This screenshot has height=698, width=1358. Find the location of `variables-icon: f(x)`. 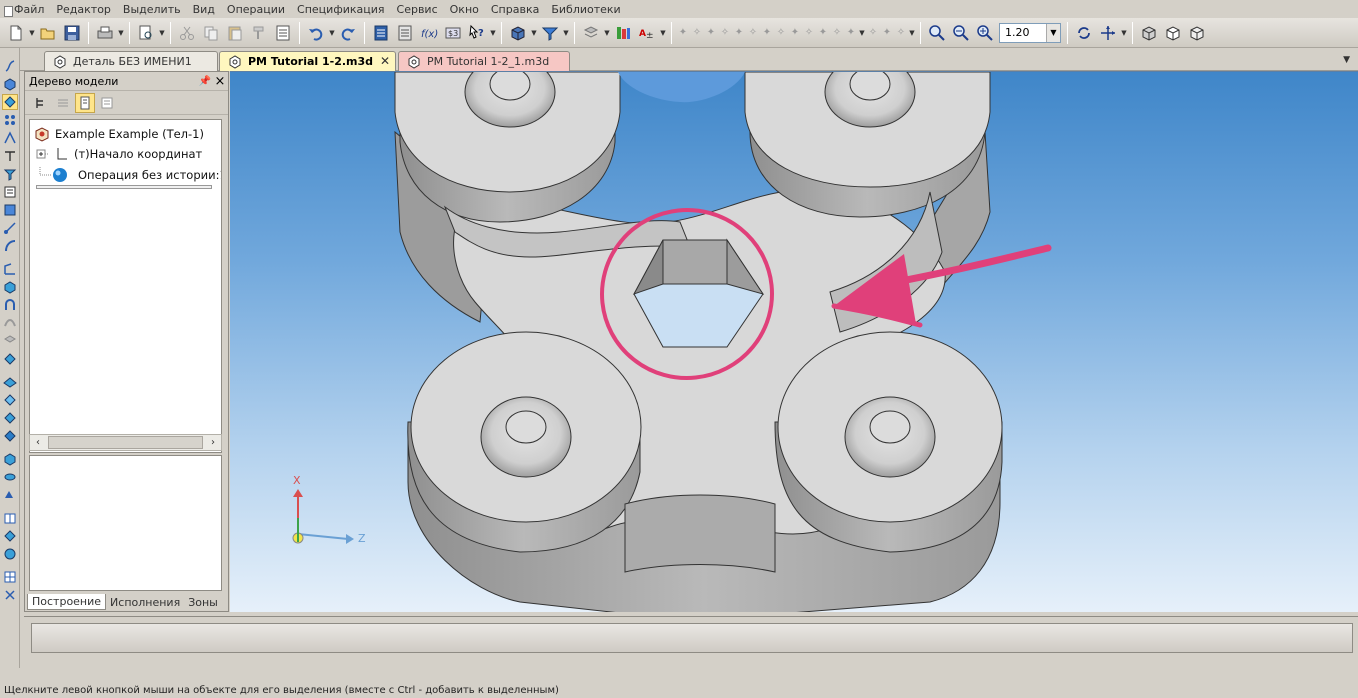

variables-icon: f(x) is located at coordinates (429, 33).